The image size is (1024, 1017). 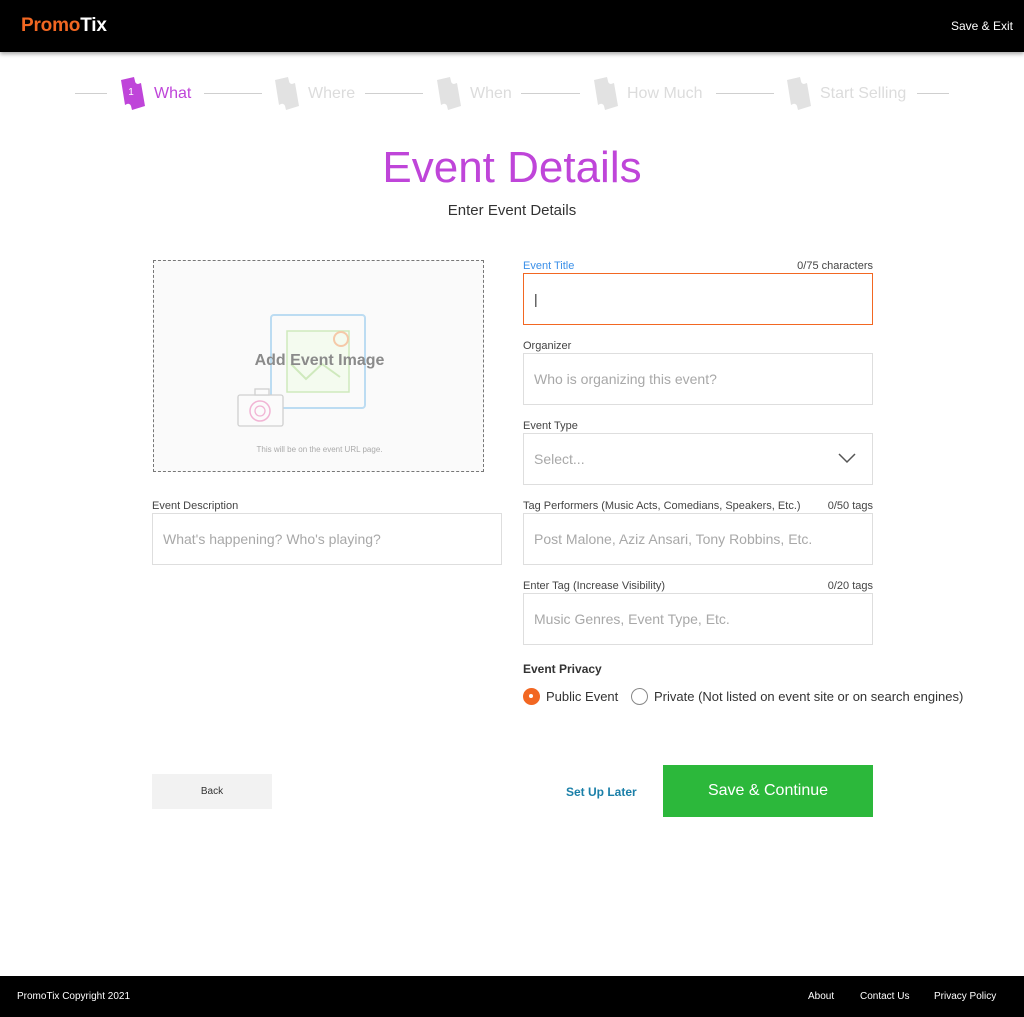 I want to click on add-event-image-label: Add Event Image, so click(x=319, y=360).